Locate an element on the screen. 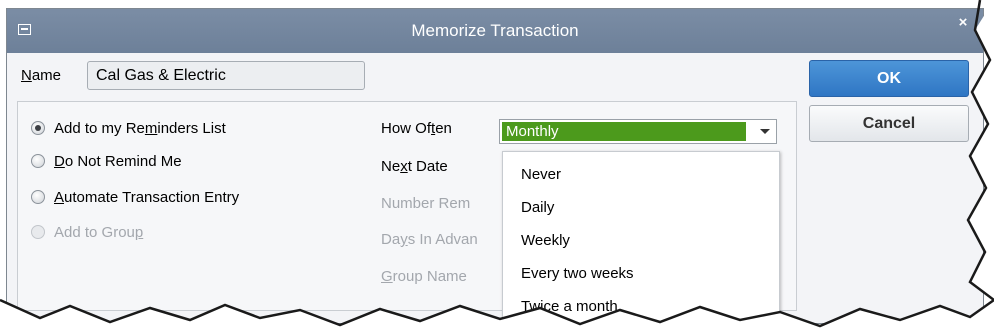  radio-add-to-group: Add to Group is located at coordinates (87, 232).